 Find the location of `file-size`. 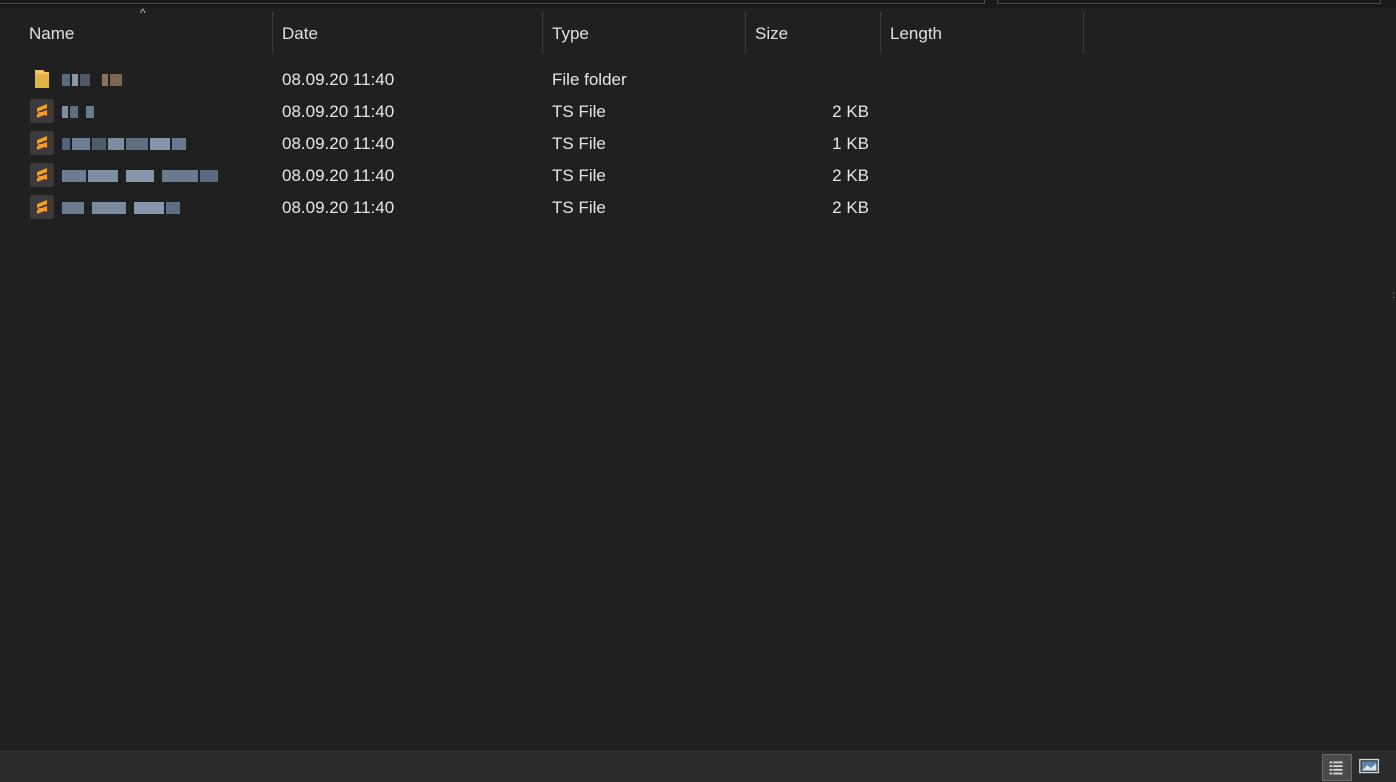

file-size is located at coordinates (824, 80).